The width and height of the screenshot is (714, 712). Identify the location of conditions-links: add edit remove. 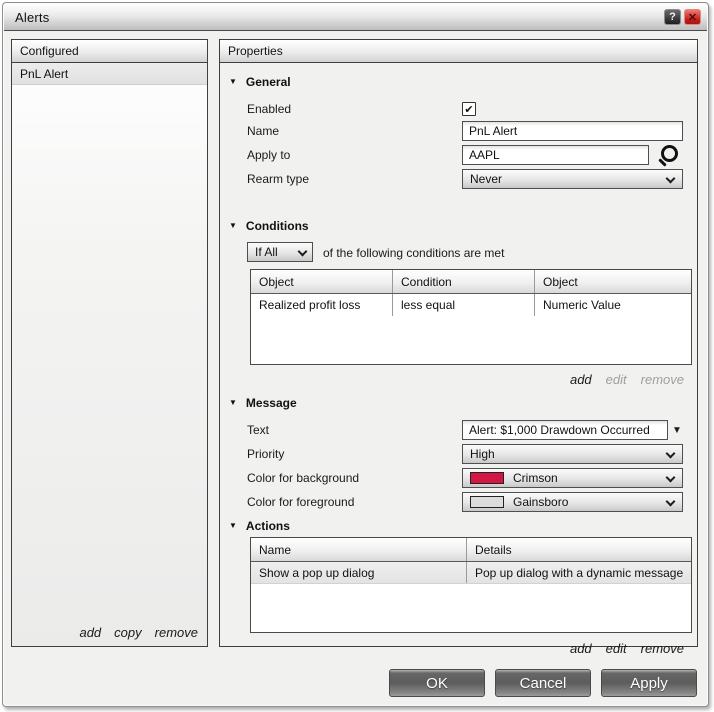
(627, 379).